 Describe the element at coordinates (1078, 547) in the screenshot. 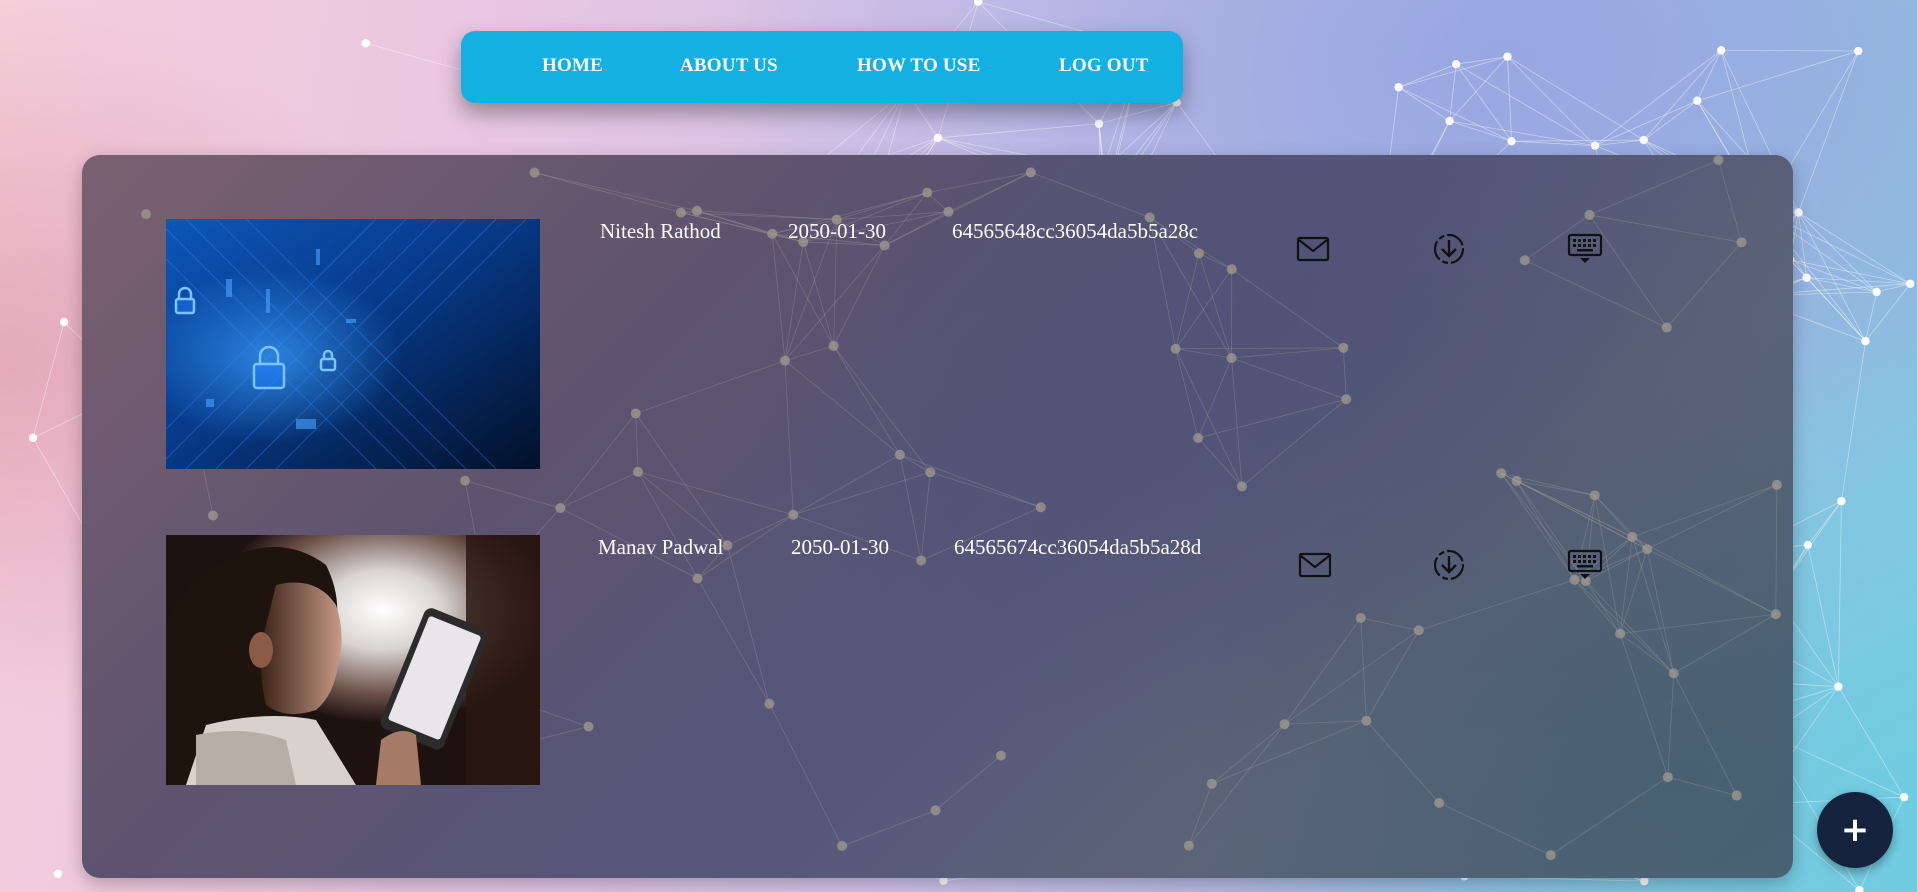

I see `record-id: 64565674cc36054da5b5a28d` at that location.